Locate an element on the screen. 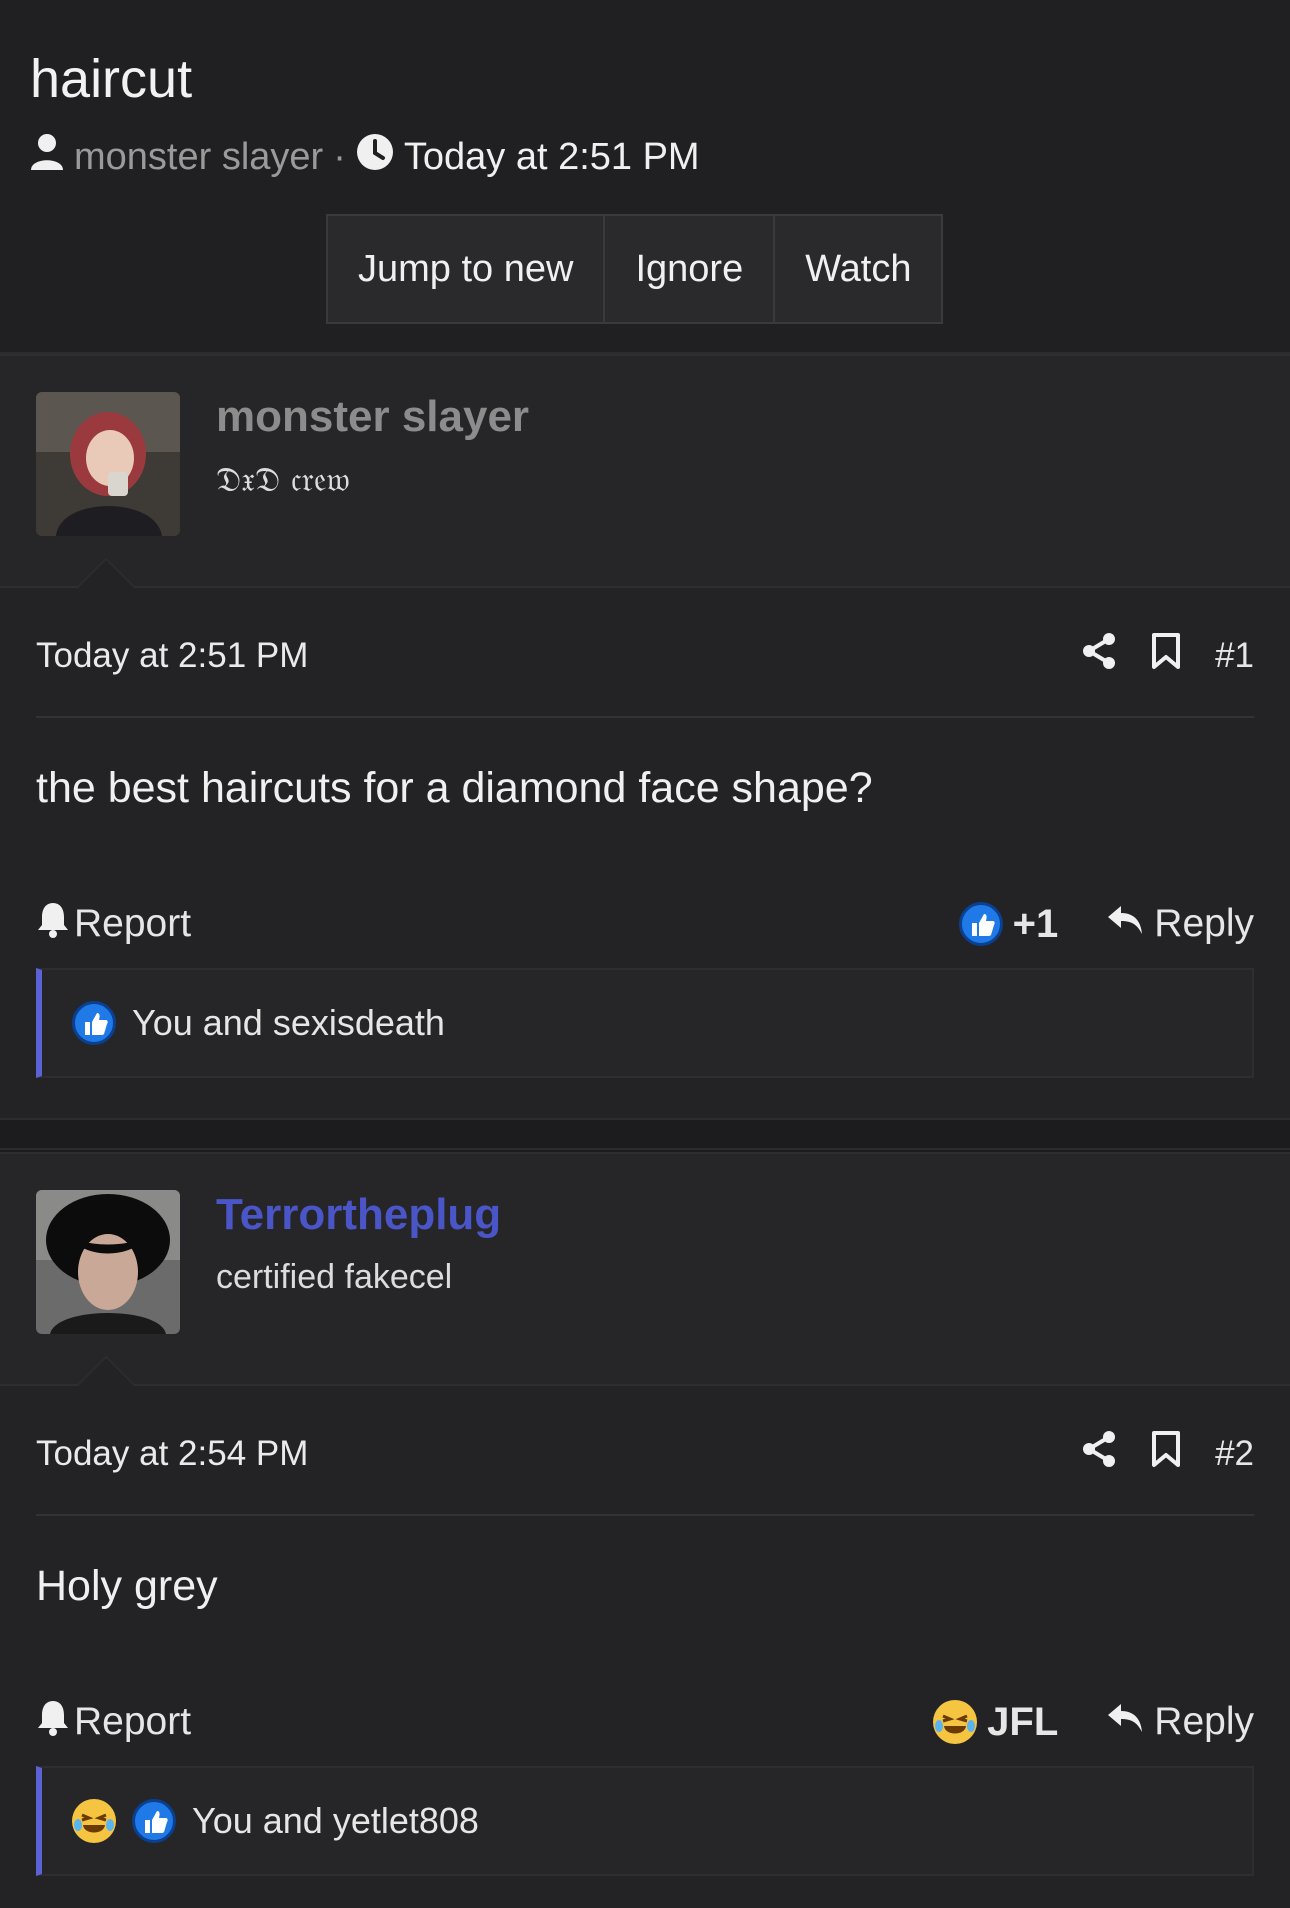 The height and width of the screenshot is (1908, 1290). post-number-link: #2 is located at coordinates (1234, 1454).